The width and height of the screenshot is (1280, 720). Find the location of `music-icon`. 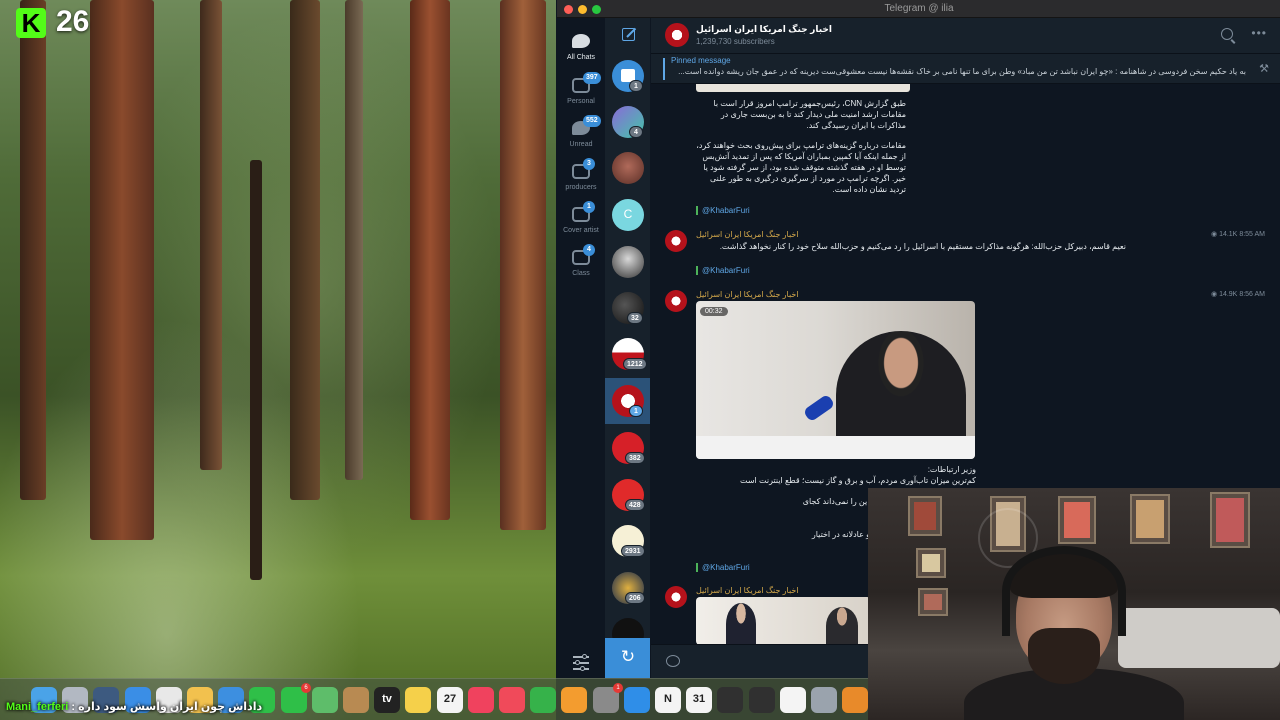

music-icon is located at coordinates (481, 700).